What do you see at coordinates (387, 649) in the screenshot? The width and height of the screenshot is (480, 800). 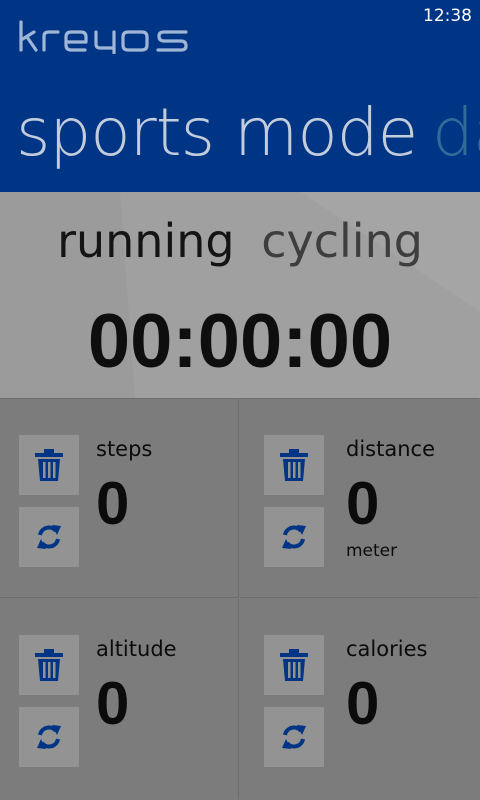 I see `stat-label: calories` at bounding box center [387, 649].